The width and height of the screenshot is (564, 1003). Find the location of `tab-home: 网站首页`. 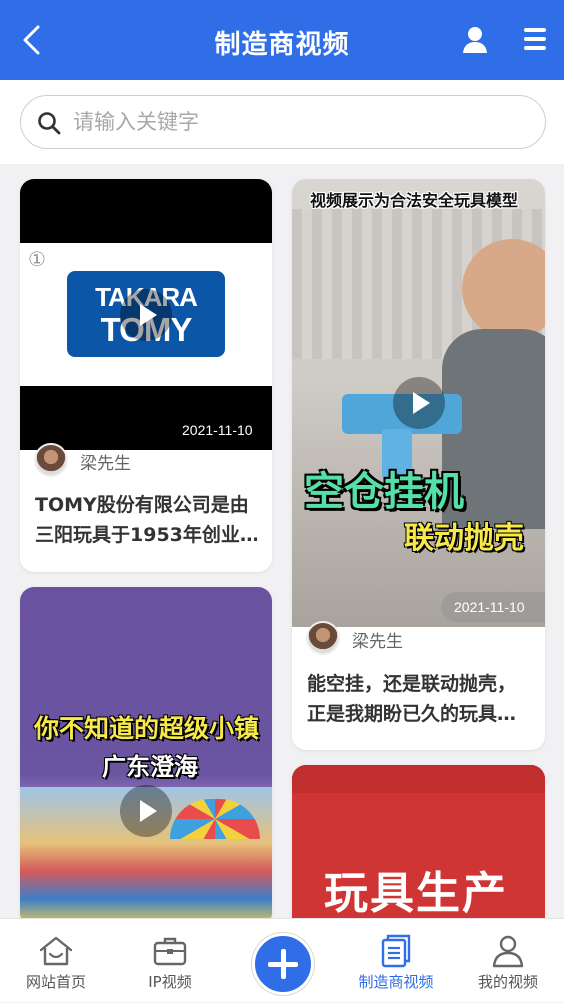

tab-home: 网站首页 is located at coordinates (56, 961).